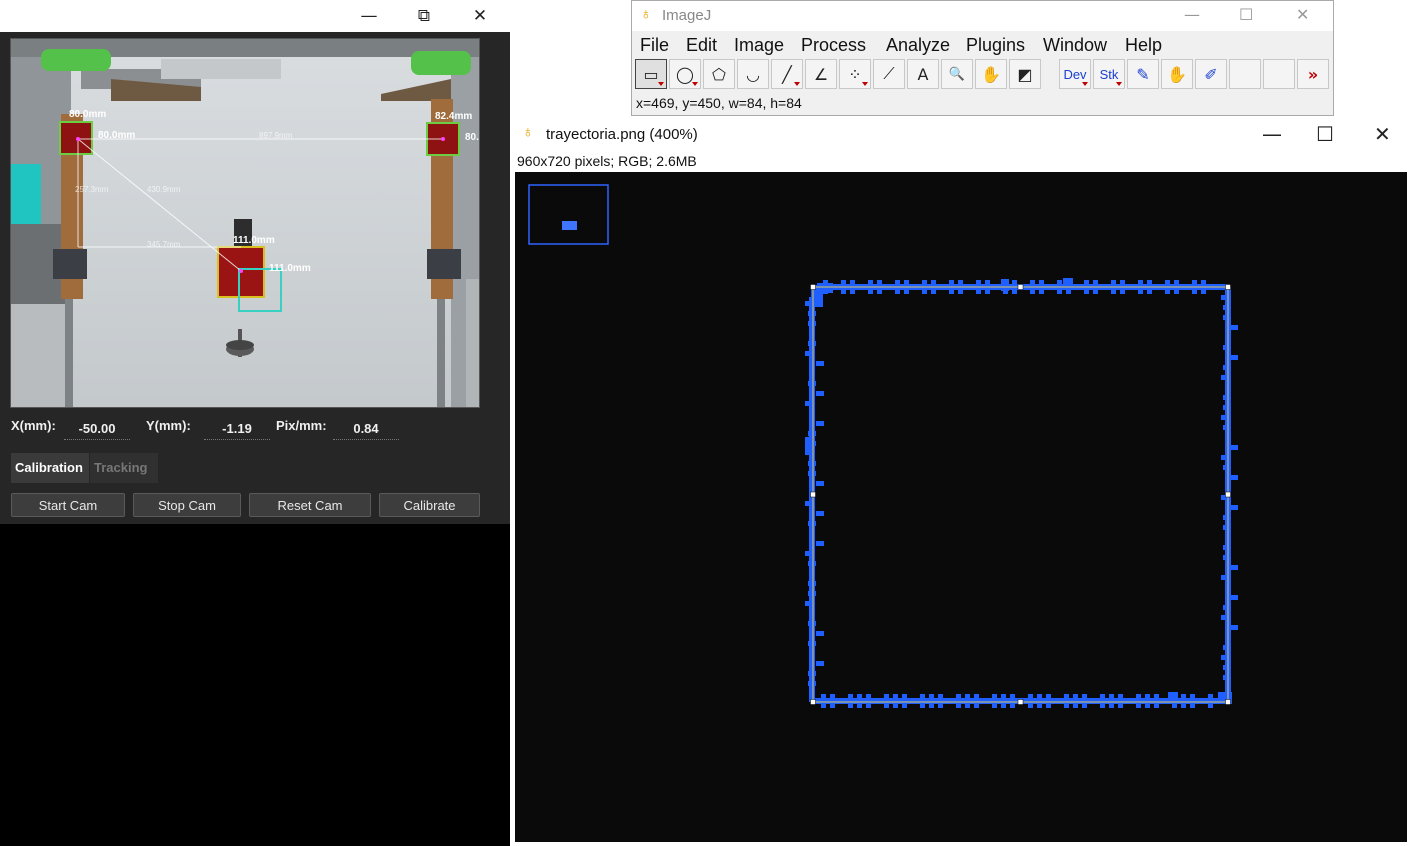 This screenshot has height=846, width=1417. What do you see at coordinates (50, 468) in the screenshot?
I see `tab-calibration: Calibration` at bounding box center [50, 468].